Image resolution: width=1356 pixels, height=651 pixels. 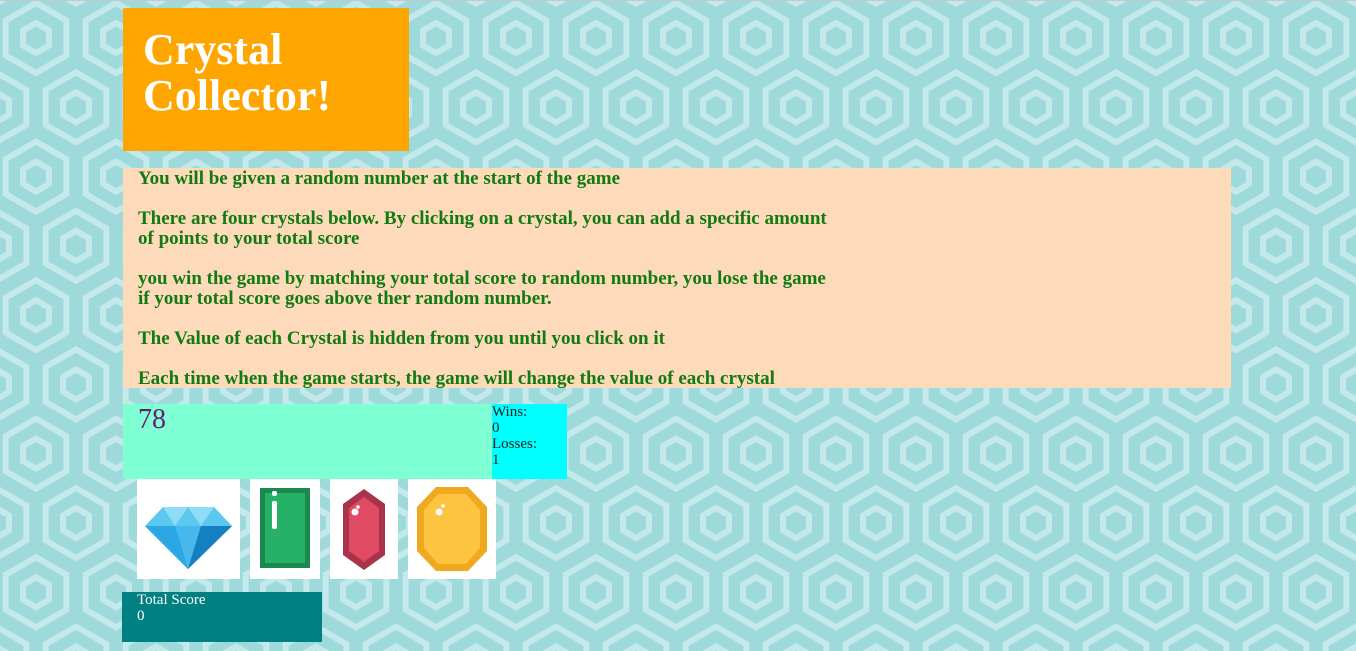 What do you see at coordinates (188, 538) in the screenshot?
I see `blue-diamond-icon` at bounding box center [188, 538].